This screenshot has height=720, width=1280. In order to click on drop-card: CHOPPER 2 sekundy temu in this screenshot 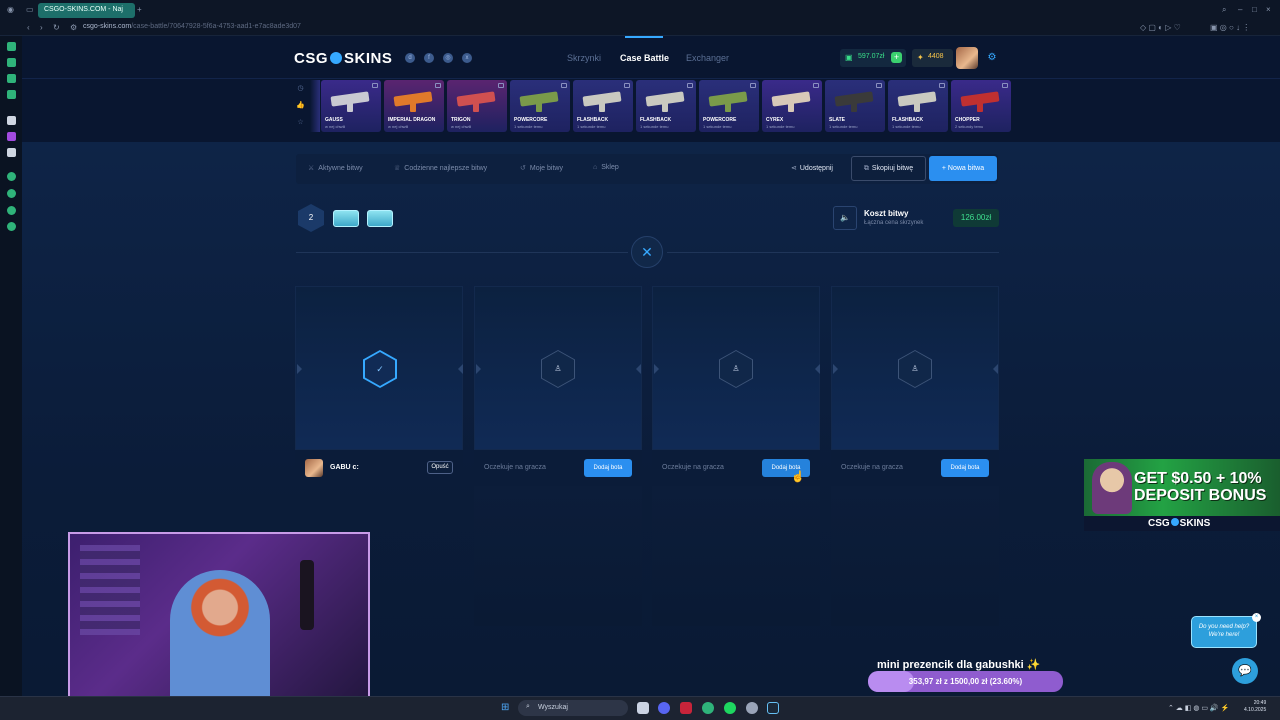, I will do `click(981, 106)`.